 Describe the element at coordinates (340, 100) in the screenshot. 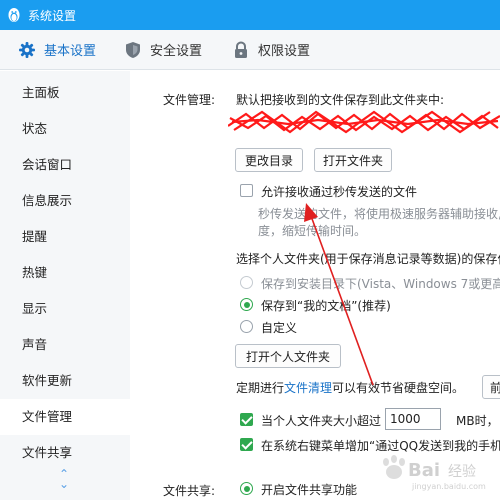

I see `default-save-folder-text: 默认把接收到的文件保存到此文件夹中:` at that location.